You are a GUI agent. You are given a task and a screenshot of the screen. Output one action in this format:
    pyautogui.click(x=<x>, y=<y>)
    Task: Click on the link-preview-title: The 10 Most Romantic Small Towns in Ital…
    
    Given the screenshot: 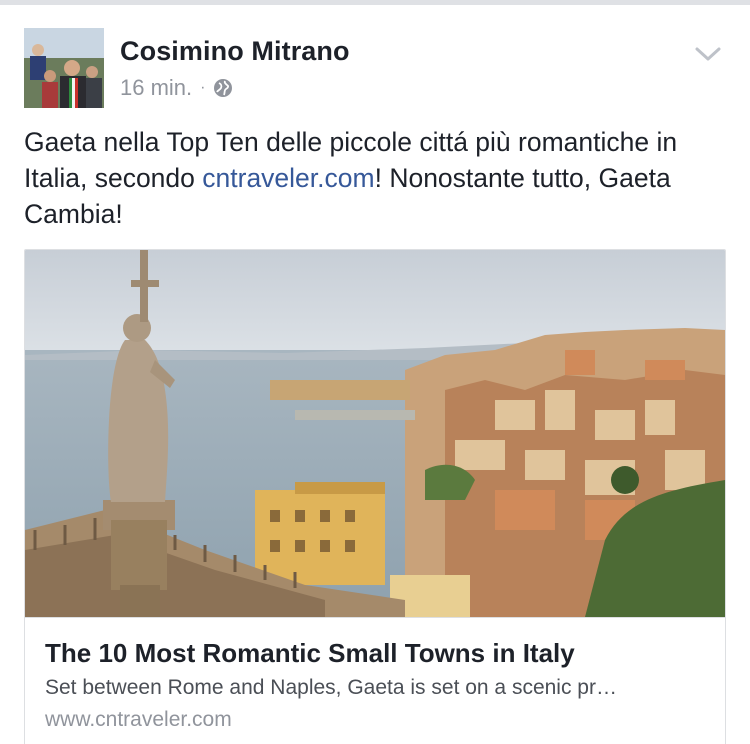 What is the action you would take?
    pyautogui.click(x=310, y=653)
    